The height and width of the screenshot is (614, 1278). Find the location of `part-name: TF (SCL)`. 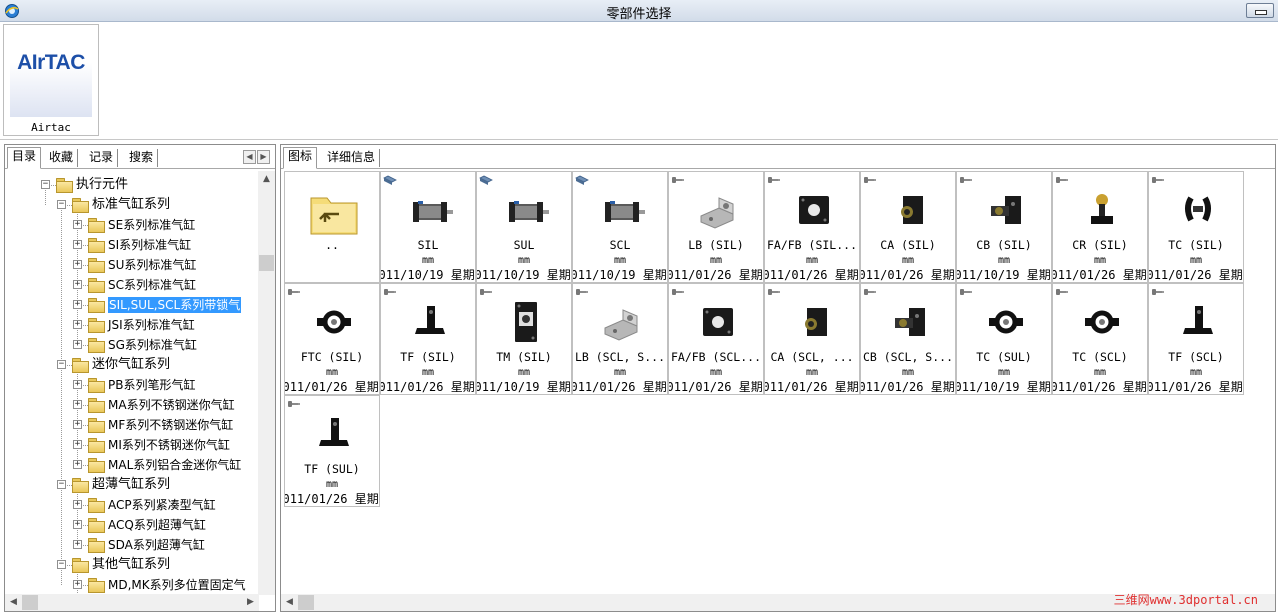

part-name: TF (SCL) is located at coordinates (1196, 357).